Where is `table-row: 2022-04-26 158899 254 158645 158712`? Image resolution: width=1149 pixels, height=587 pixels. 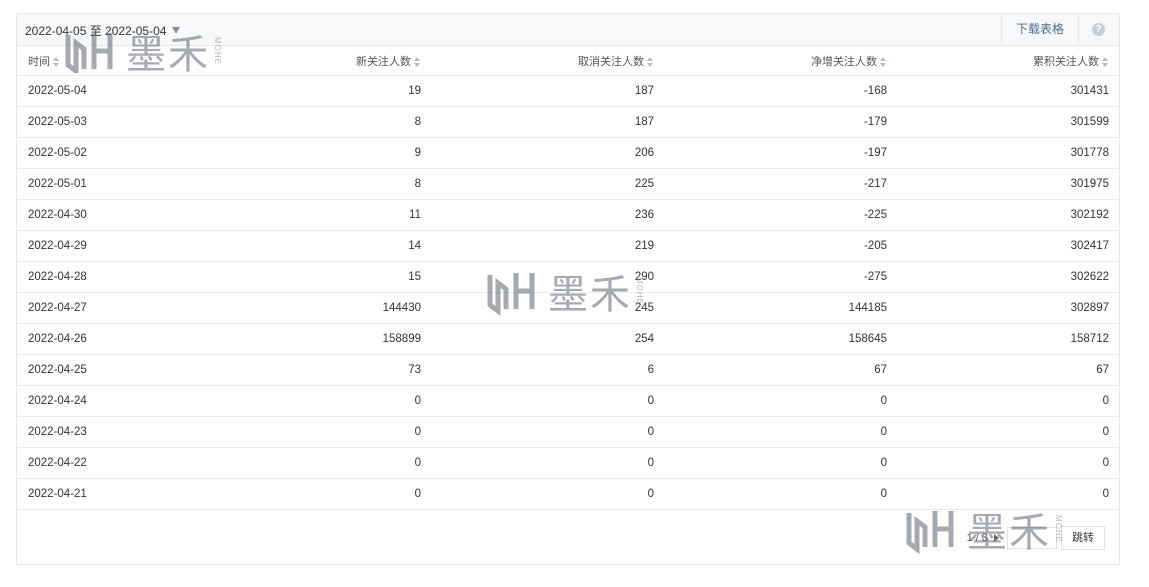 table-row: 2022-04-26 158899 254 158645 158712 is located at coordinates (568, 339).